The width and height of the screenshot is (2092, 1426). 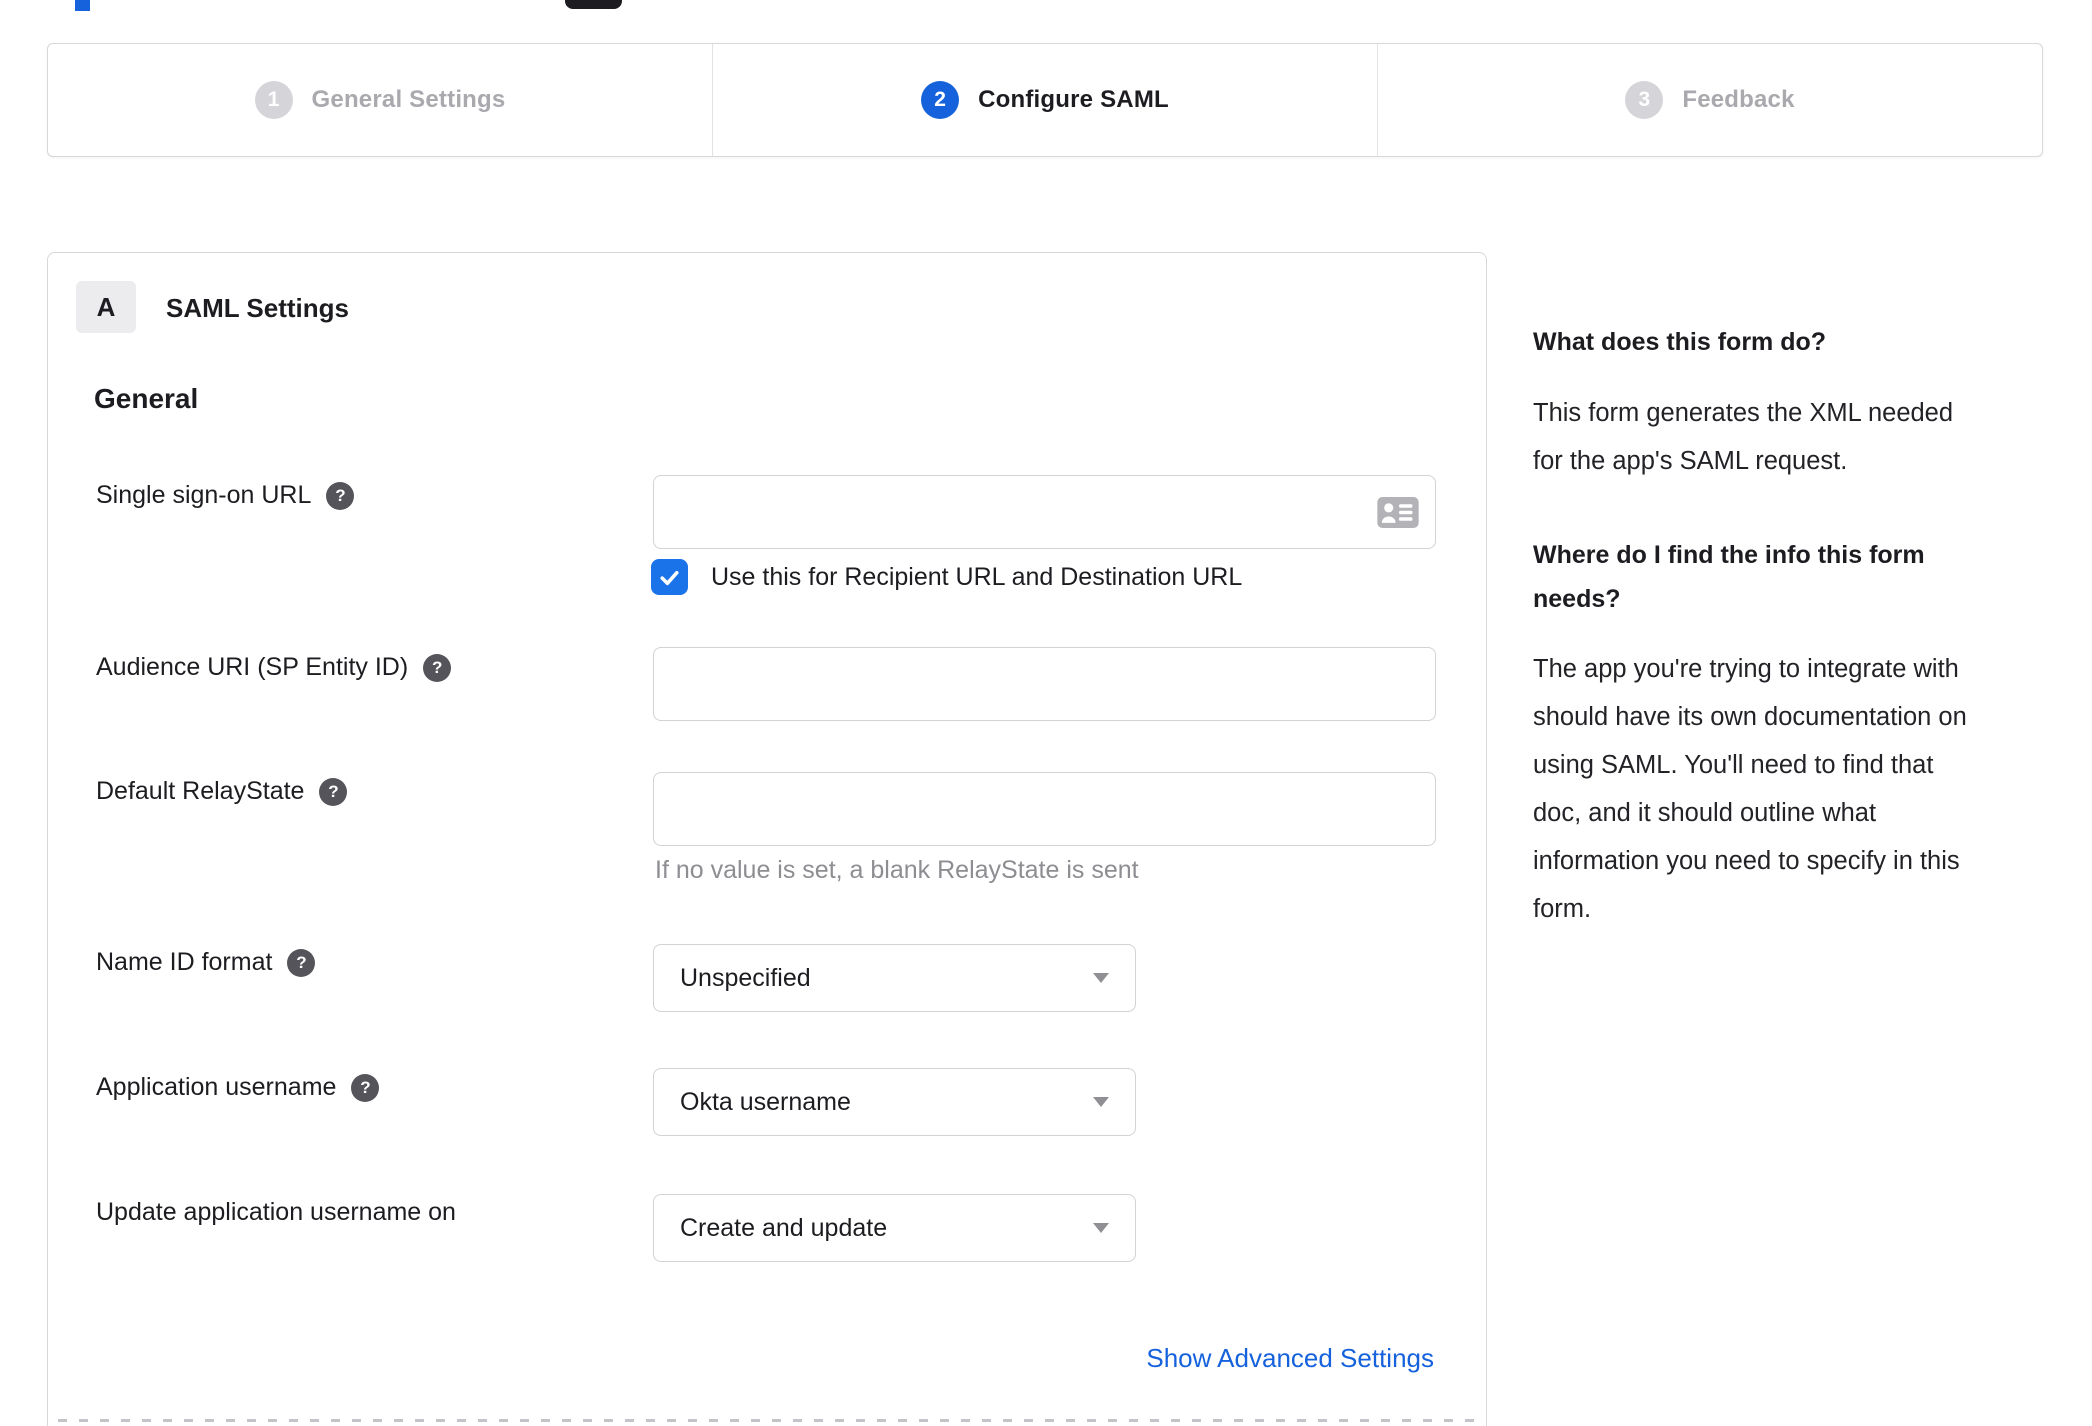 I want to click on update-username-select: Create and update, so click(x=894, y=1228).